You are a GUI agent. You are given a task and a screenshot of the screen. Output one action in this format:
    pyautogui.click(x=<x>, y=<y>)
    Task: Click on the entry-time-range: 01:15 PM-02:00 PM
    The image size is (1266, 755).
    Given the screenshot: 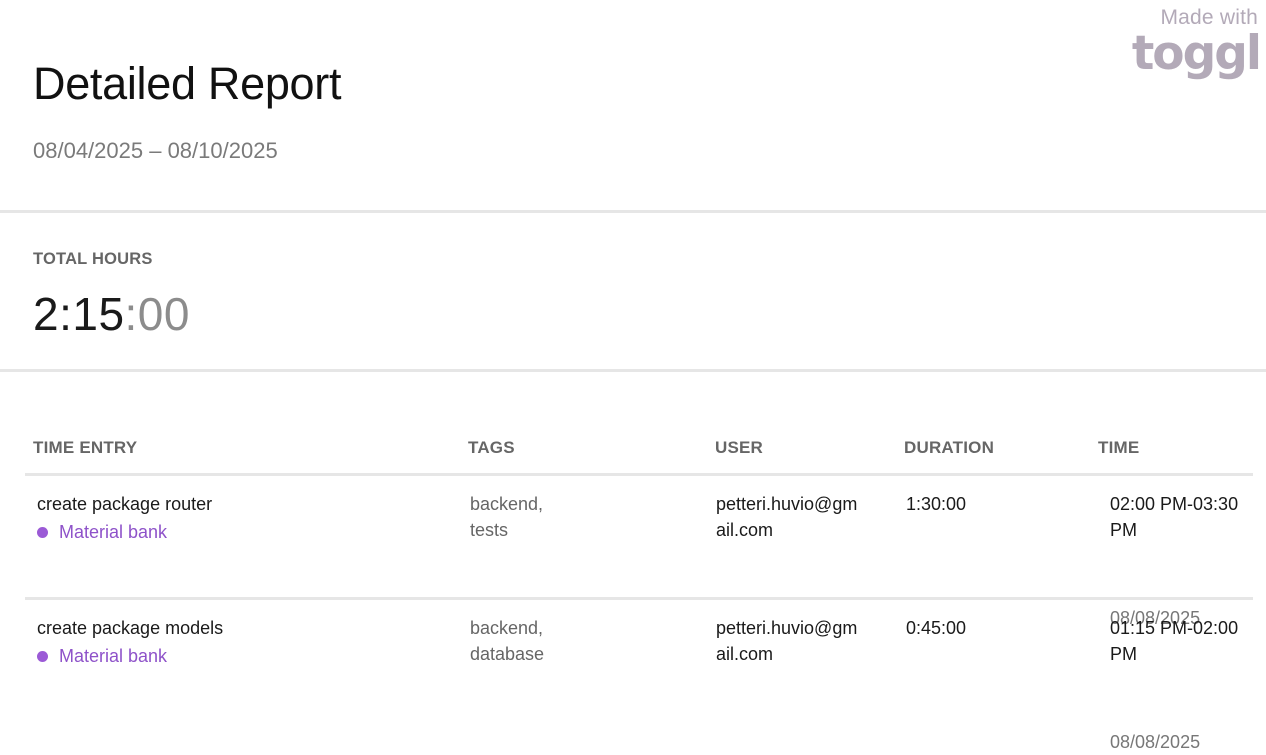 What is the action you would take?
    pyautogui.click(x=1174, y=641)
    